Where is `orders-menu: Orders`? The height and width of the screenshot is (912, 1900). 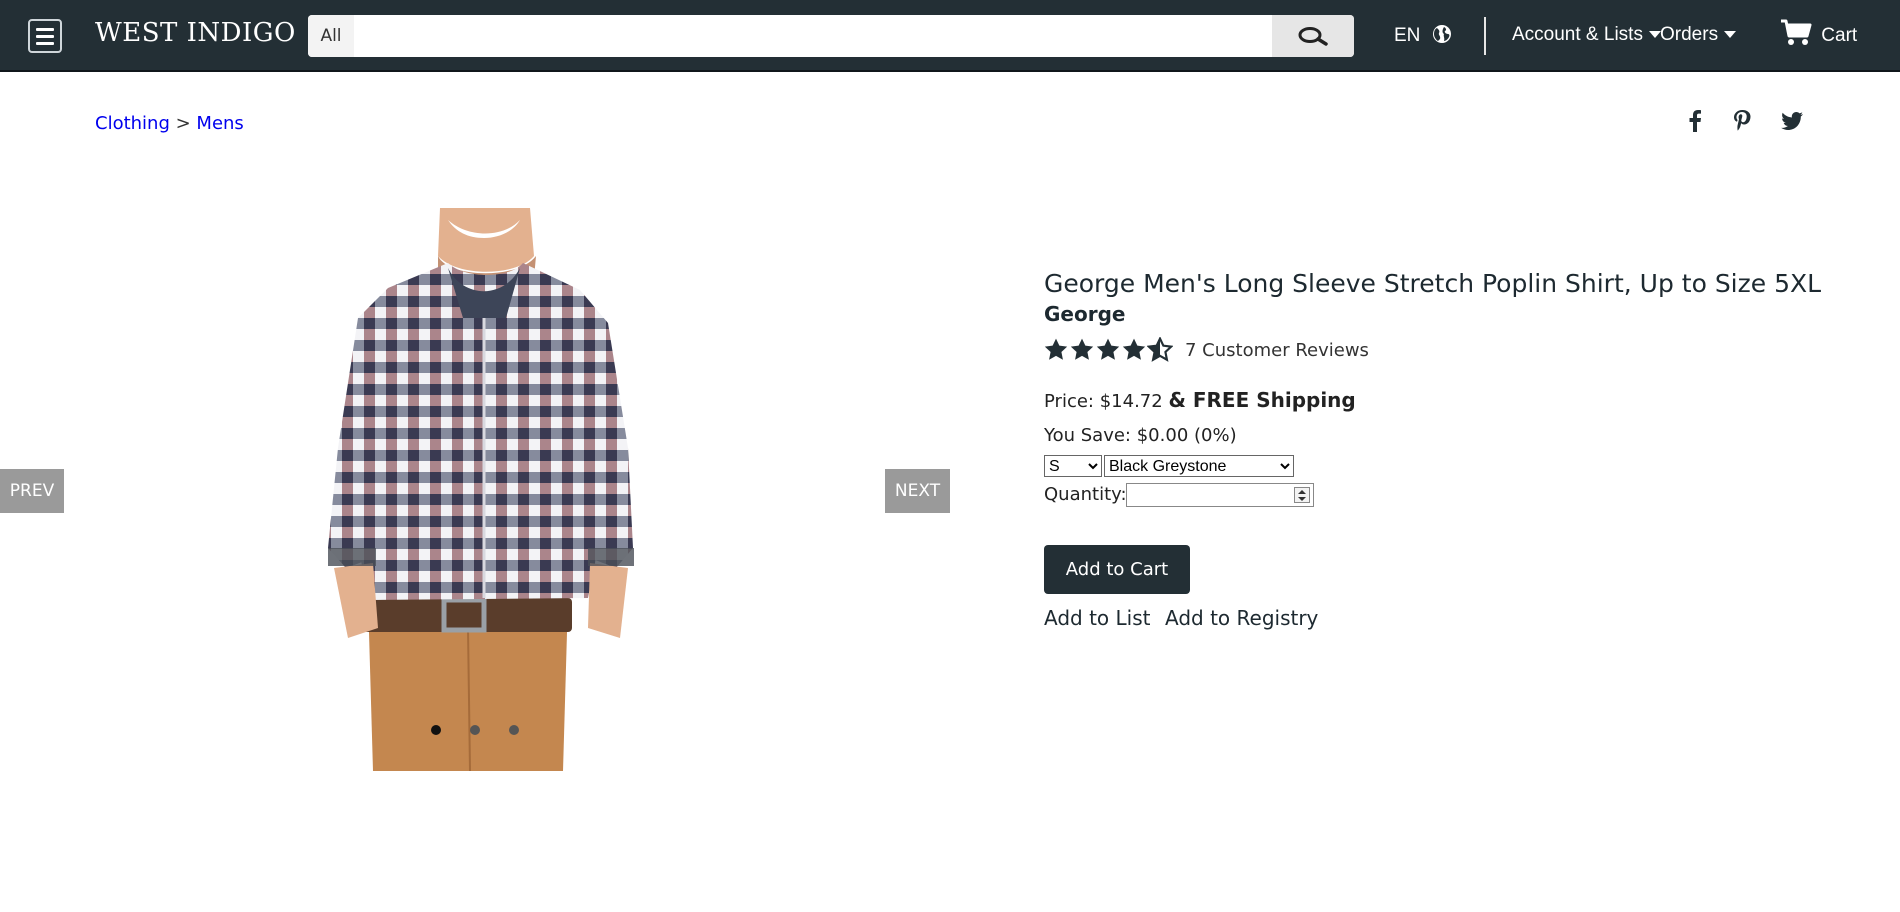 orders-menu: Orders is located at coordinates (1698, 35).